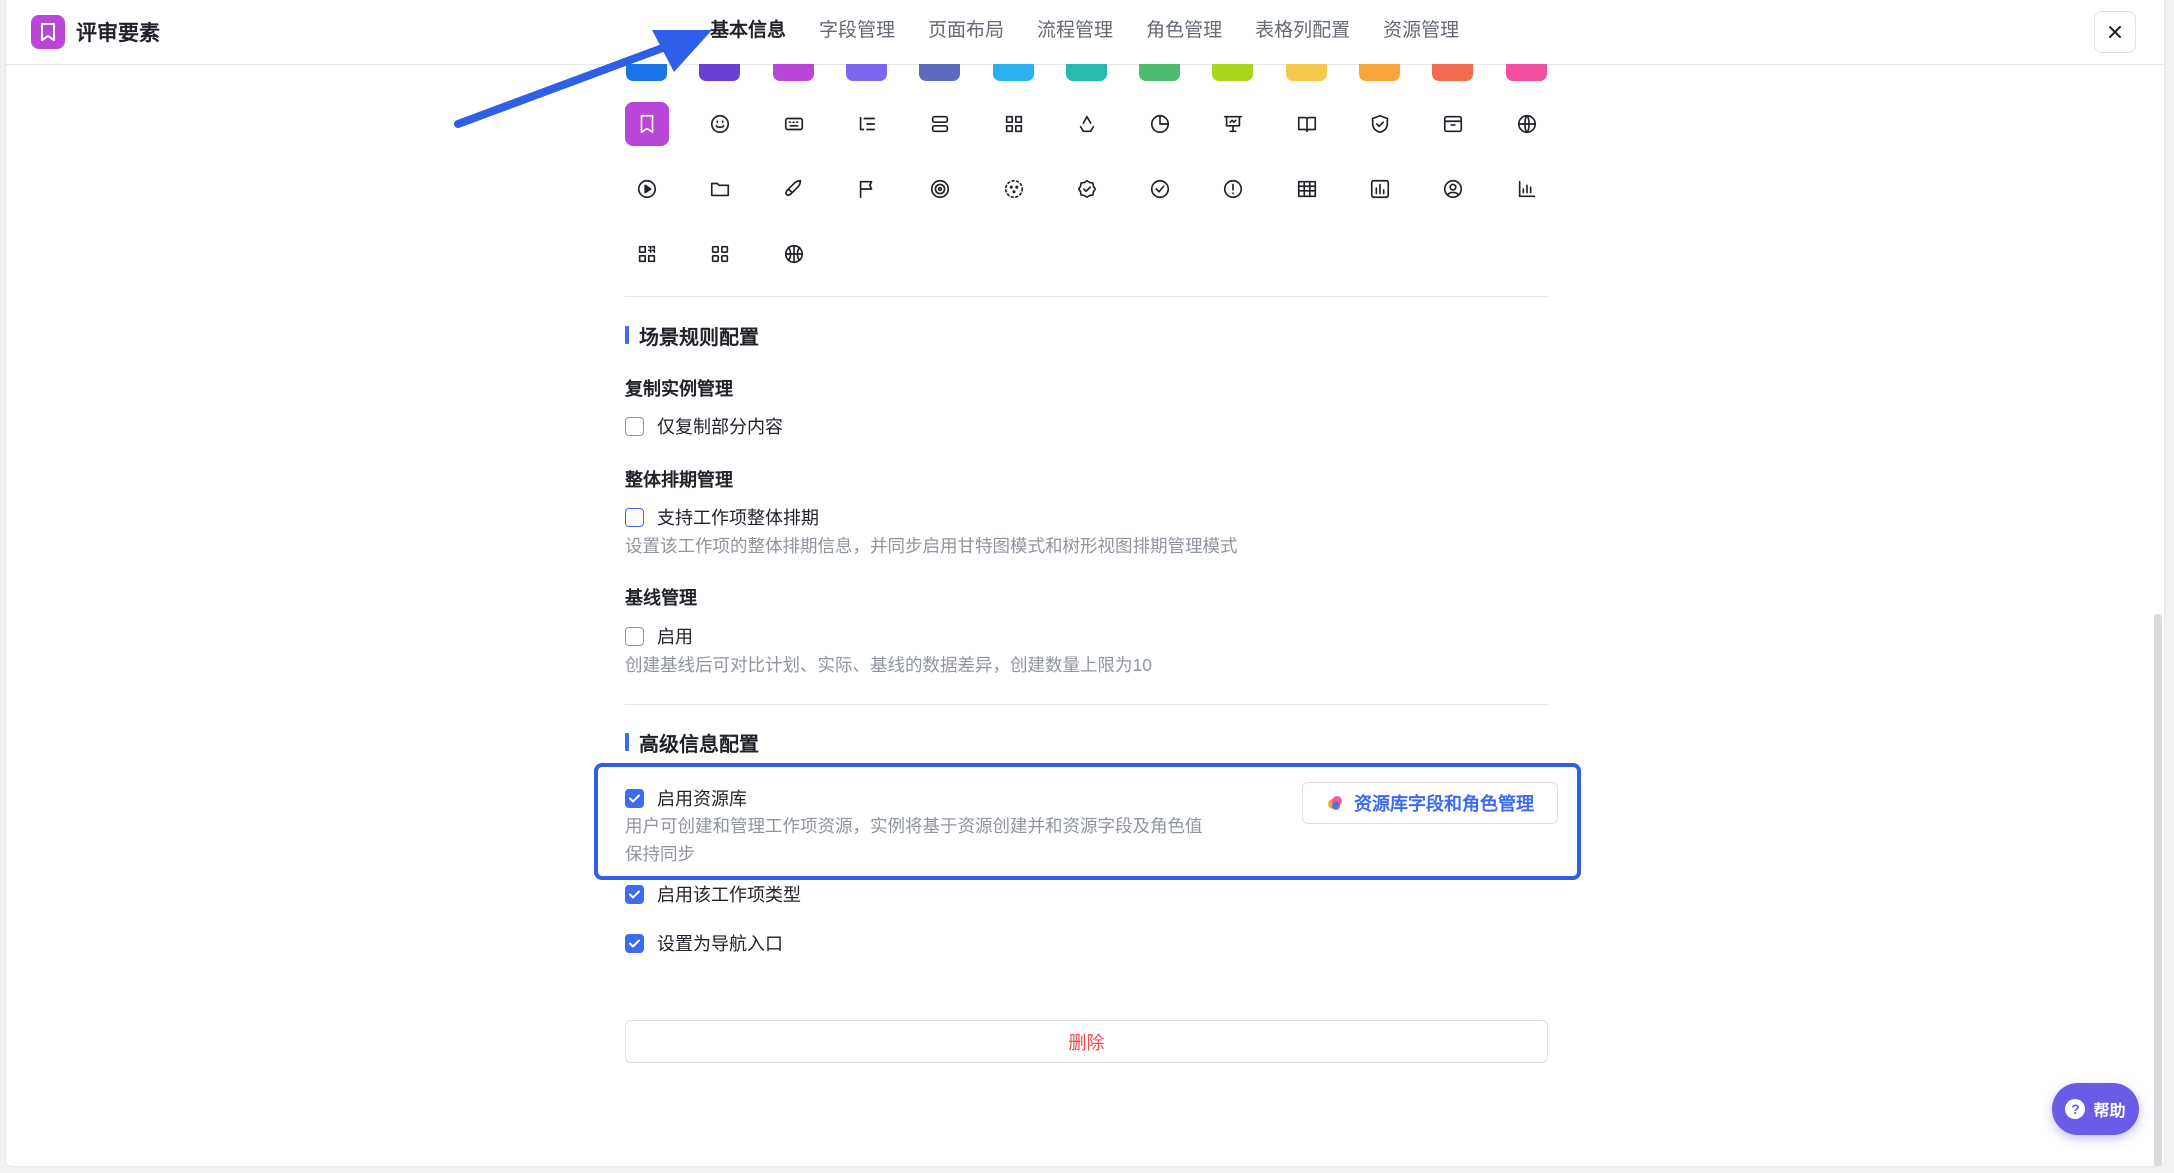 This screenshot has width=2174, height=1173. I want to click on schedule-checkbox, so click(634, 517).